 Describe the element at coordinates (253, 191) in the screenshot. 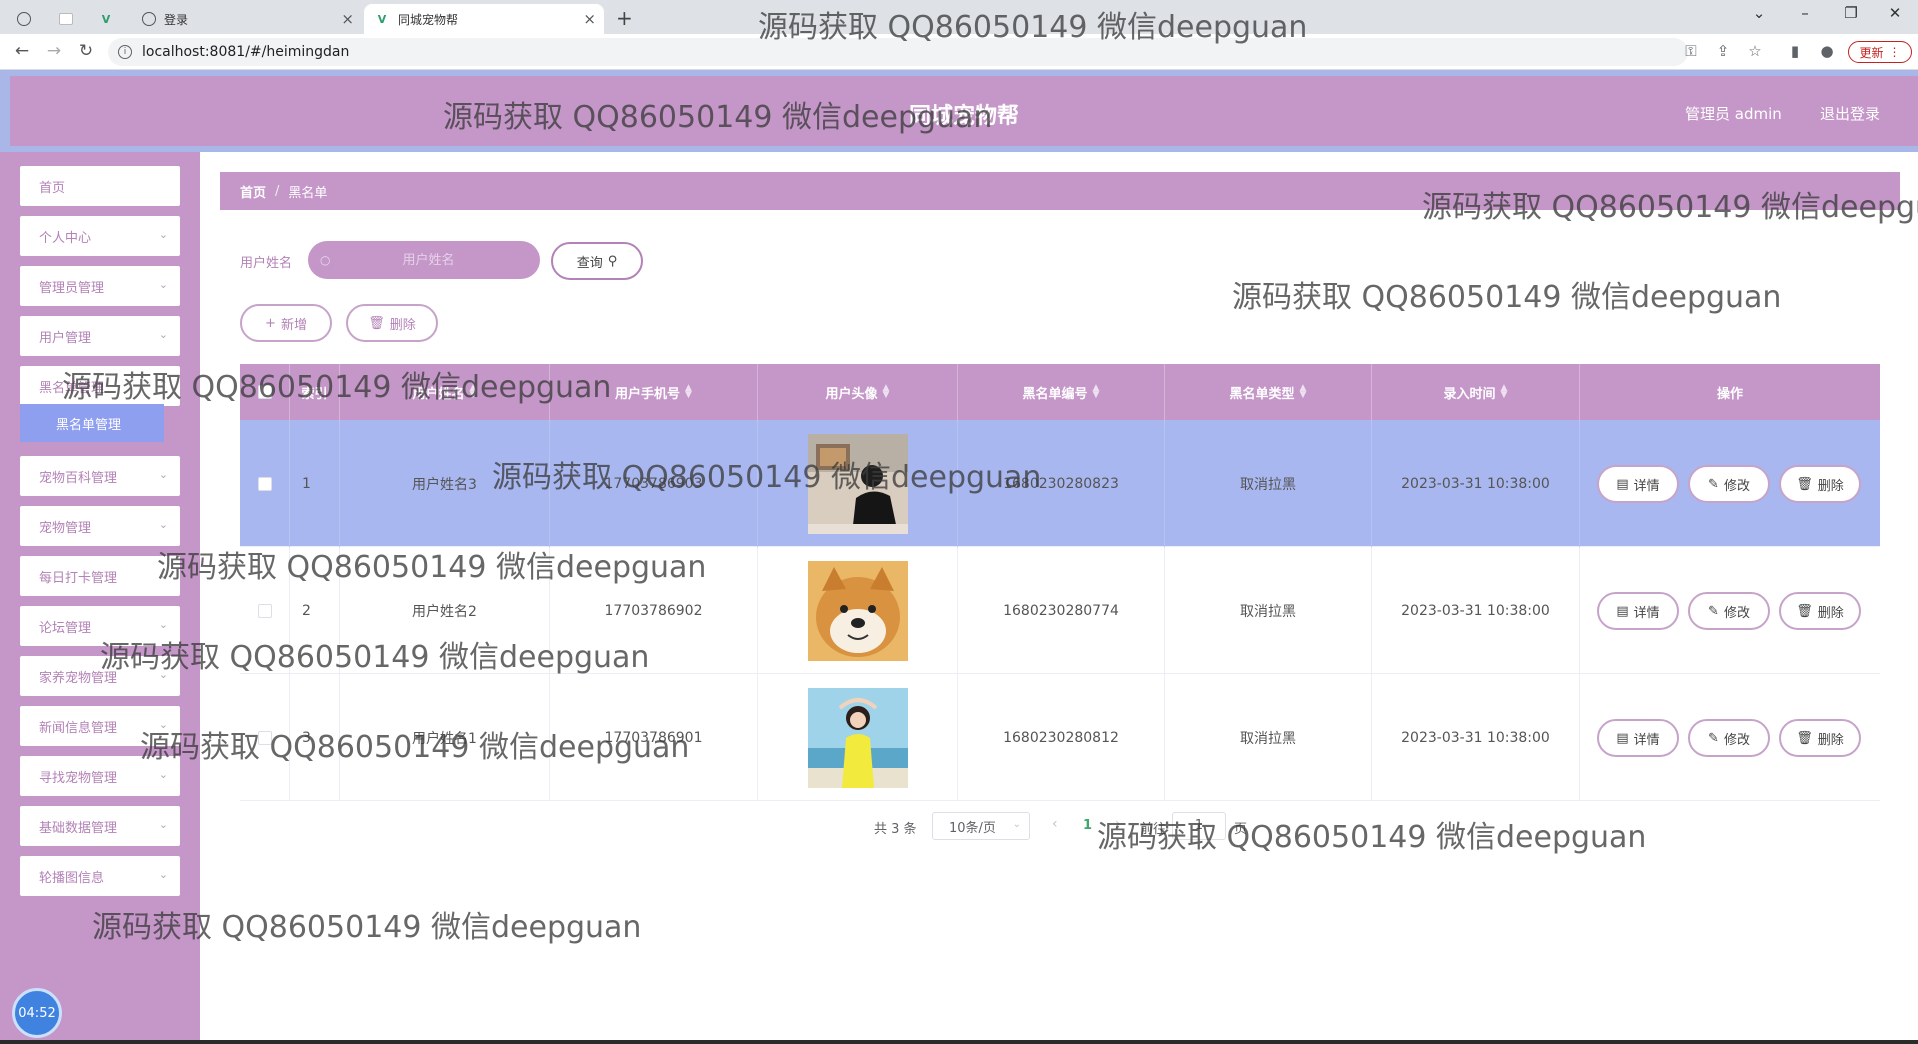

I see `breadcrumb-home: 首页` at that location.